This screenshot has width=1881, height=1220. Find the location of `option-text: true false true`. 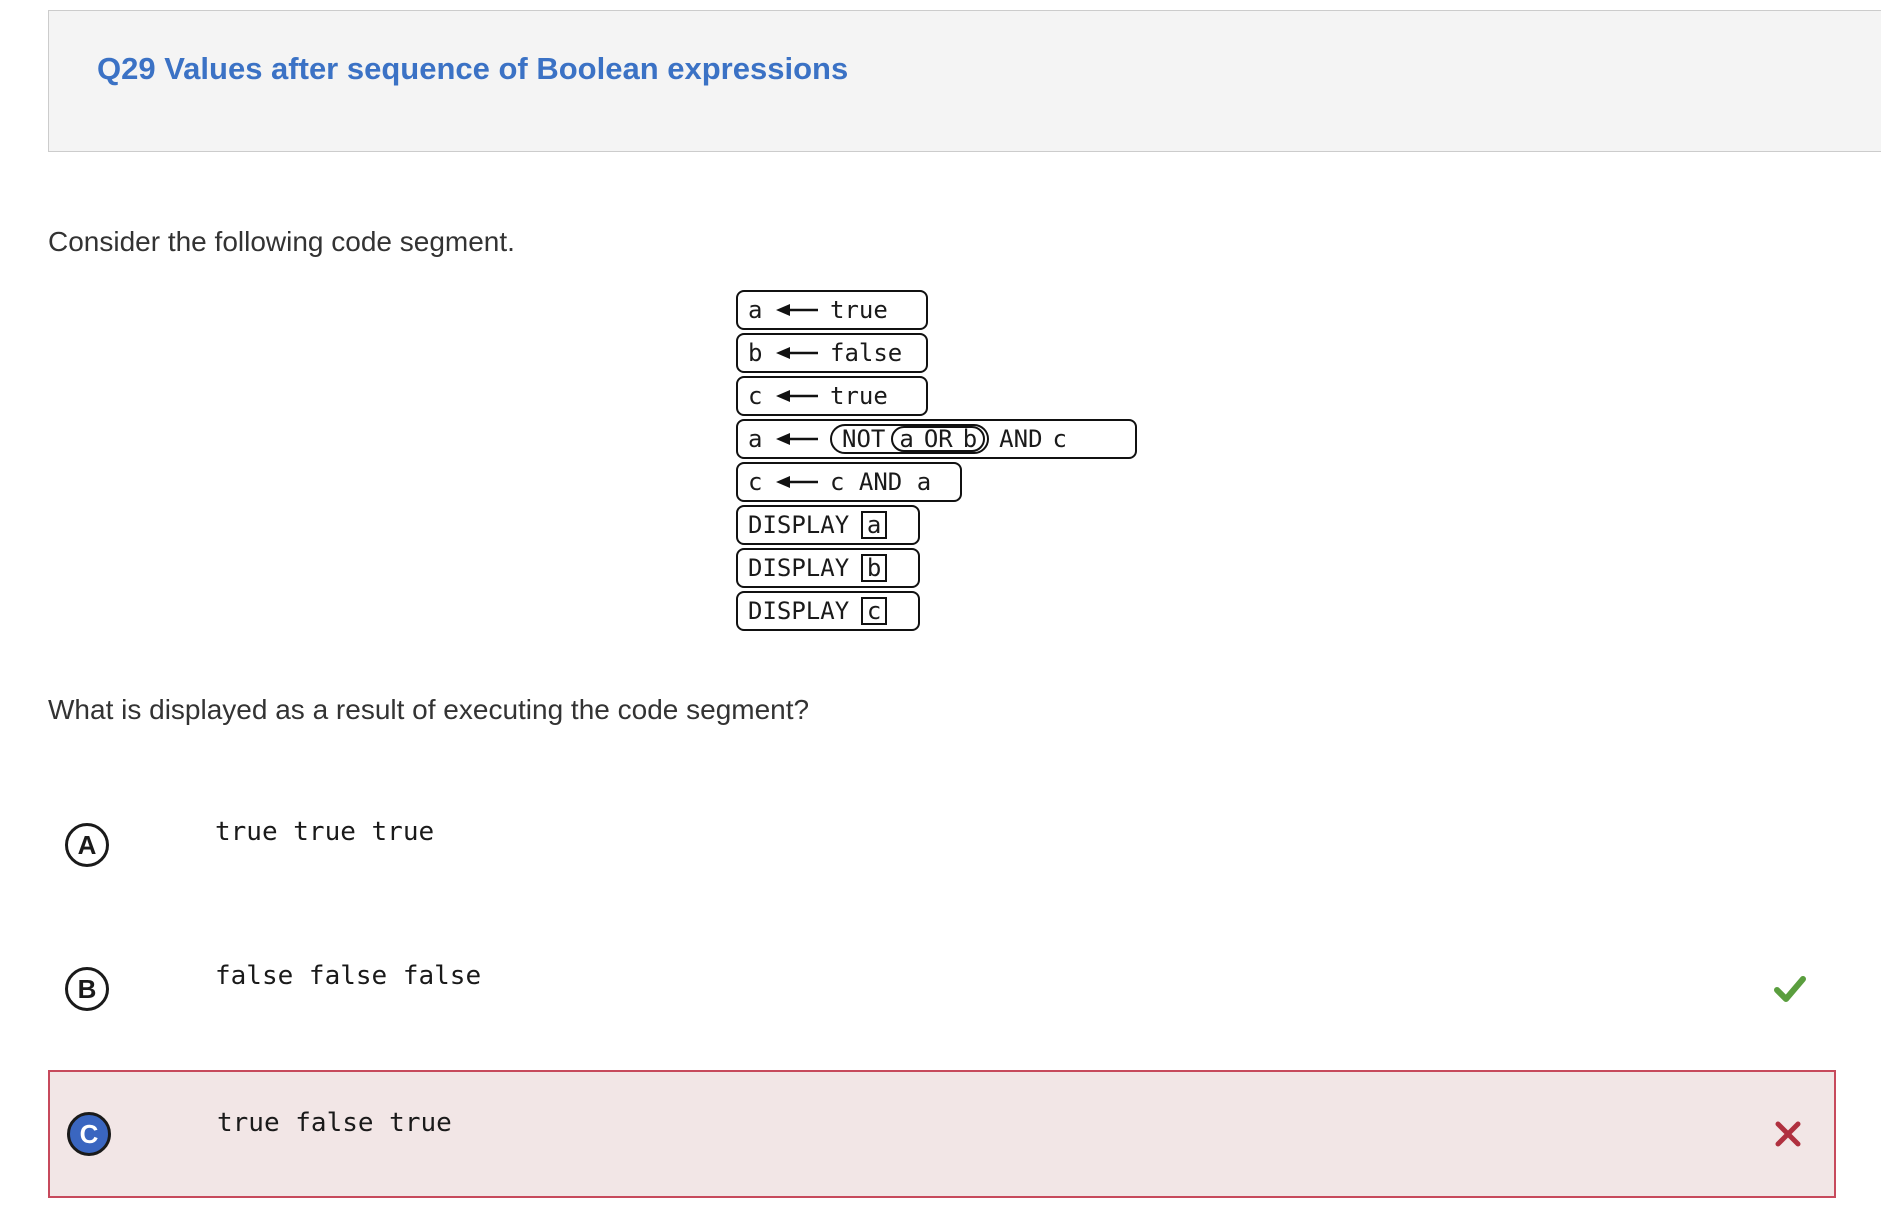

option-text: true false true is located at coordinates (334, 1123).